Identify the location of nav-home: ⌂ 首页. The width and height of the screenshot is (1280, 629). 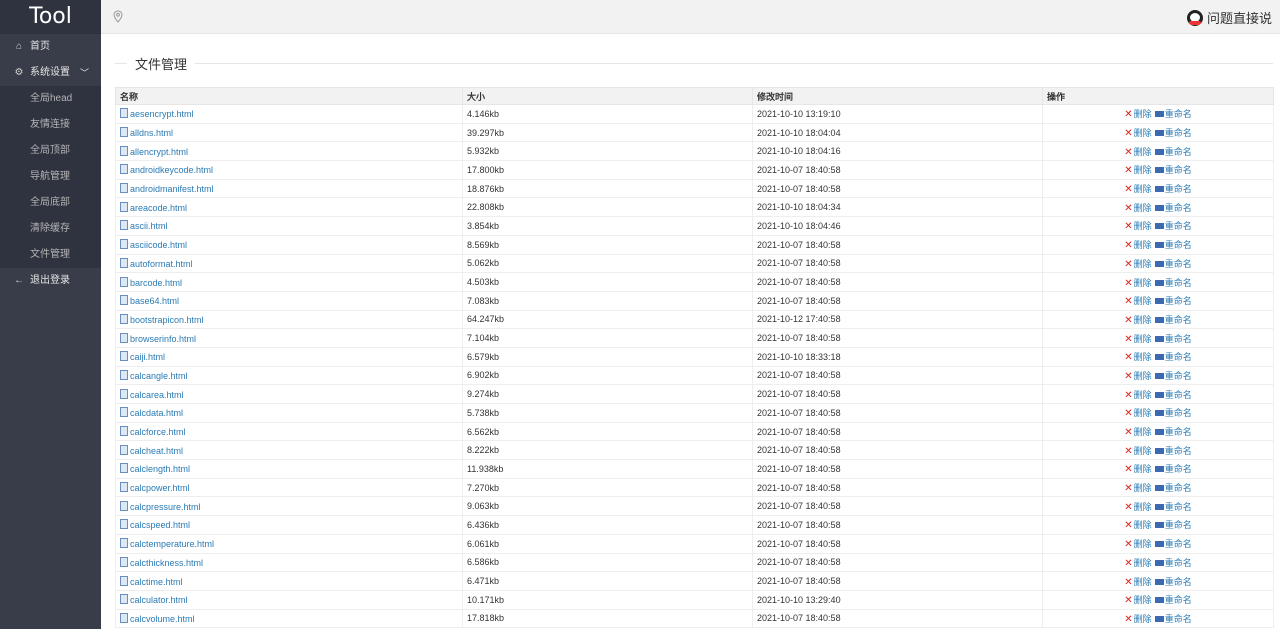
(50, 47).